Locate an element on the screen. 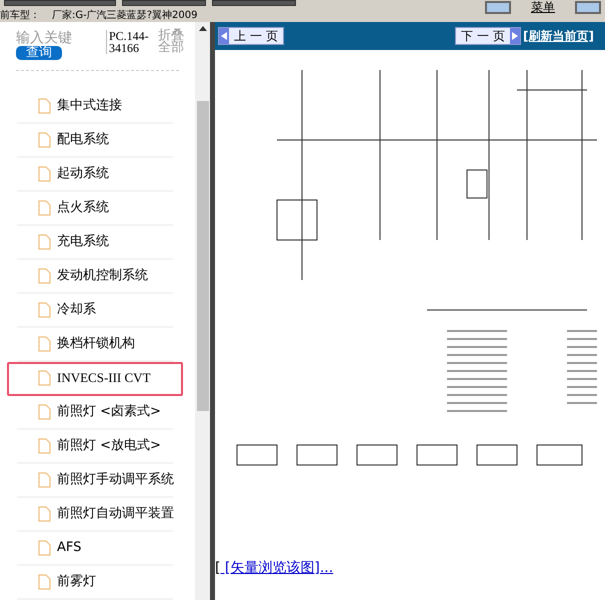 This screenshot has width=605, height=600. code-field: PC.144-34166 is located at coordinates (130, 42).